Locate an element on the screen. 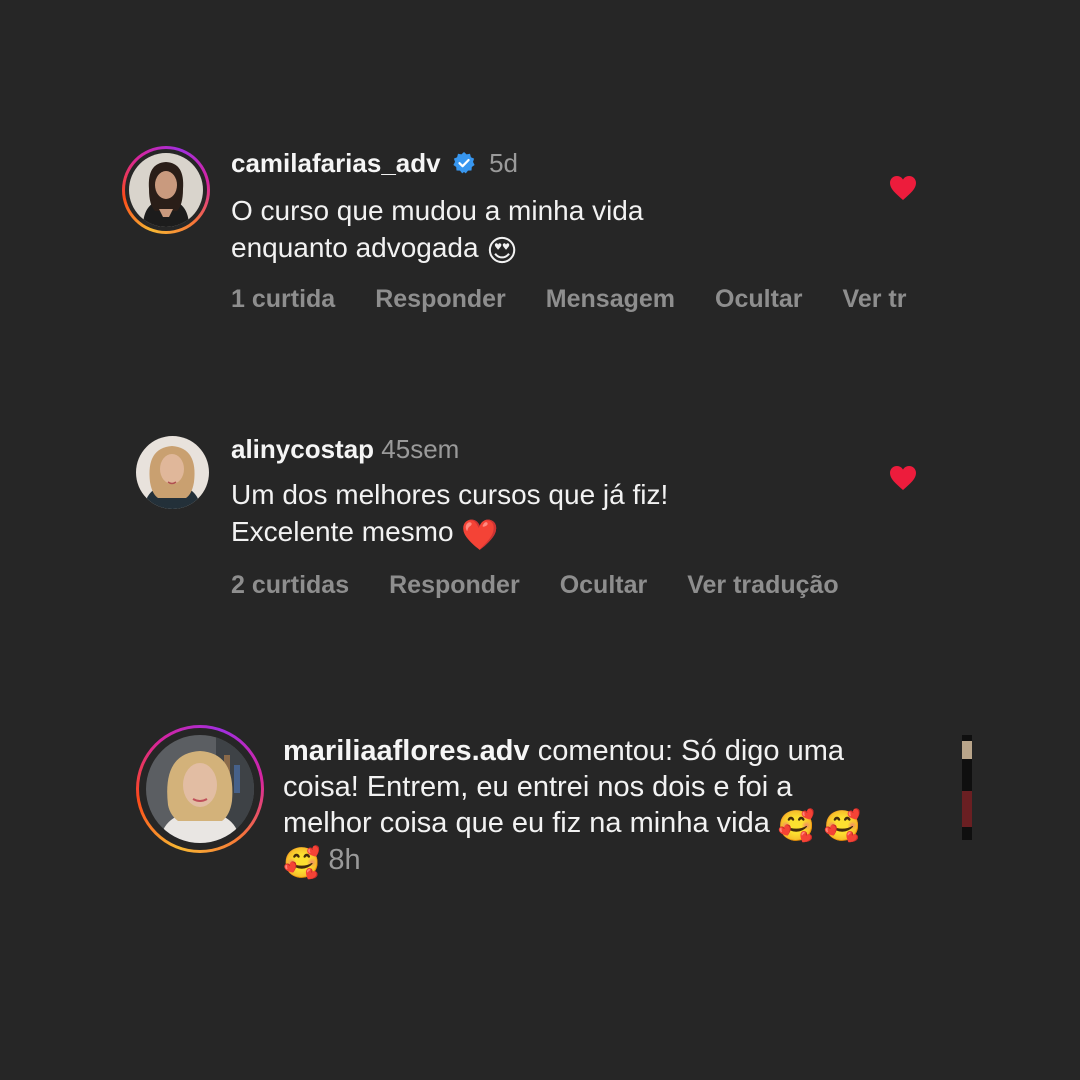  post-thumbnail is located at coordinates (967, 787).